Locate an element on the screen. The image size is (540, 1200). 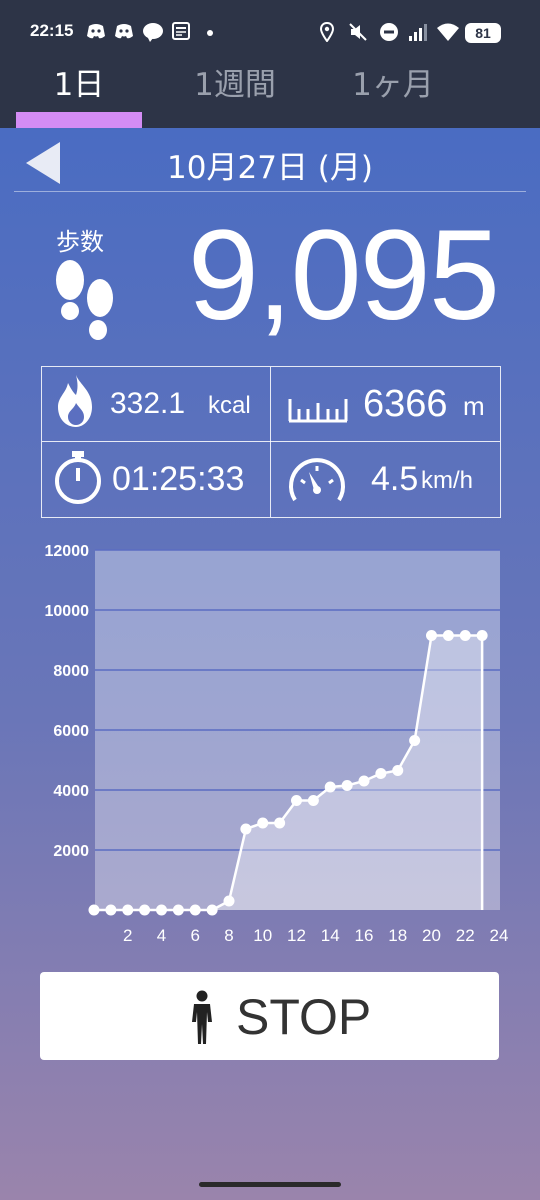
stopwatch-icon is located at coordinates (78, 477).